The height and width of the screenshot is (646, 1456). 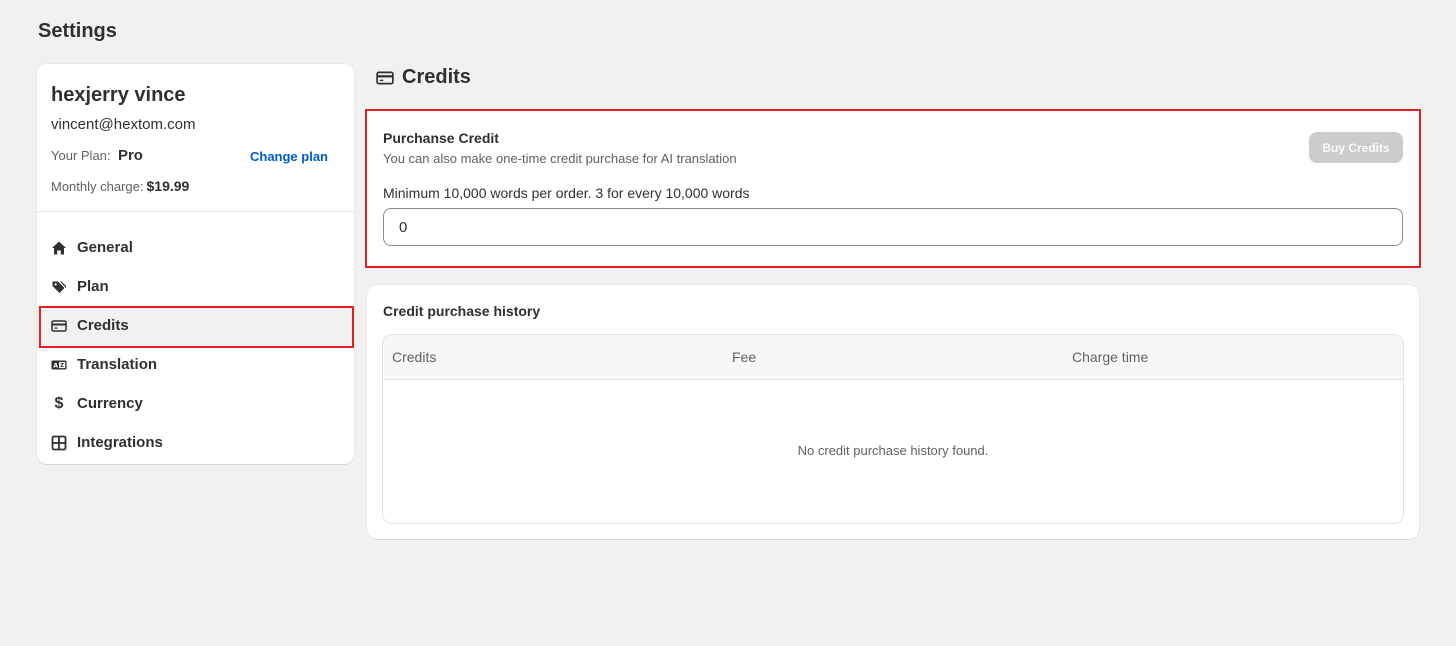 What do you see at coordinates (59, 365) in the screenshot?
I see `translate-icon: AZ` at bounding box center [59, 365].